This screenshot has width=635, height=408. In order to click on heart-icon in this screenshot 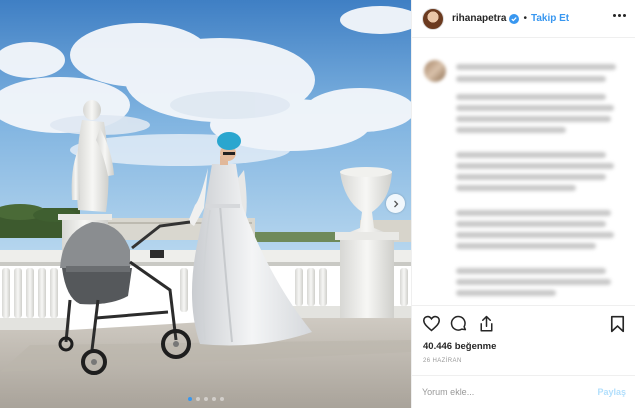, I will do `click(431, 326)`.